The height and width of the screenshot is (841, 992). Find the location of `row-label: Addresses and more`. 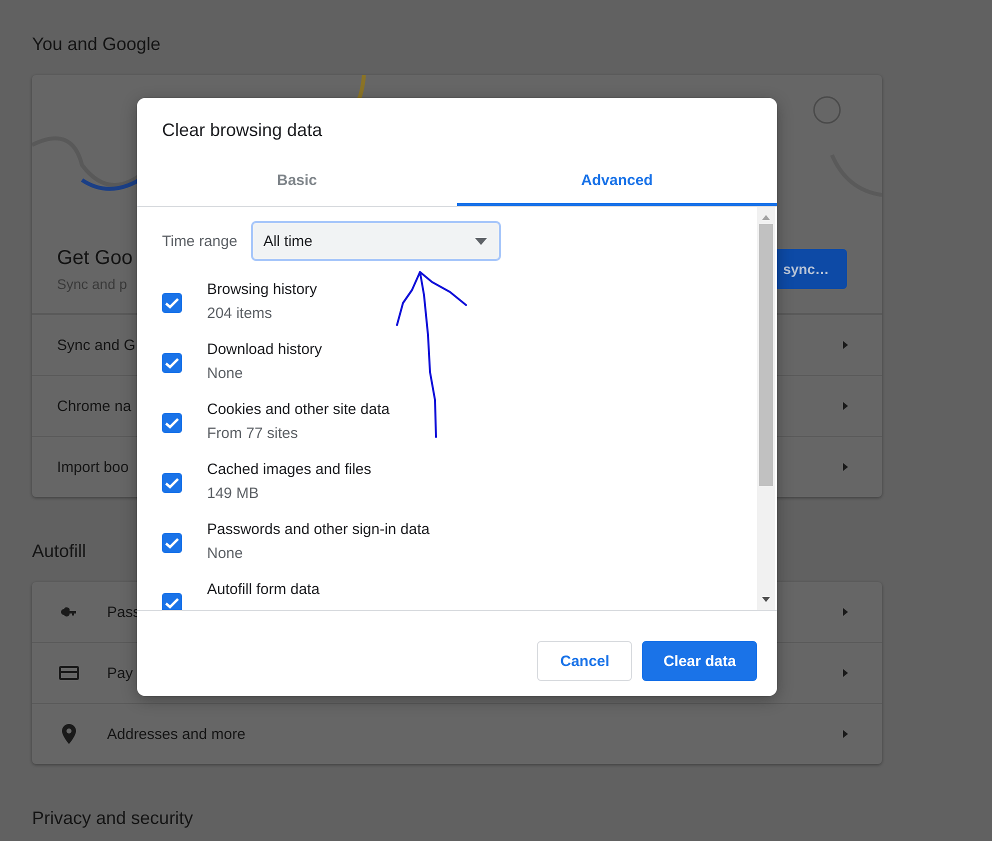

row-label: Addresses and more is located at coordinates (176, 734).